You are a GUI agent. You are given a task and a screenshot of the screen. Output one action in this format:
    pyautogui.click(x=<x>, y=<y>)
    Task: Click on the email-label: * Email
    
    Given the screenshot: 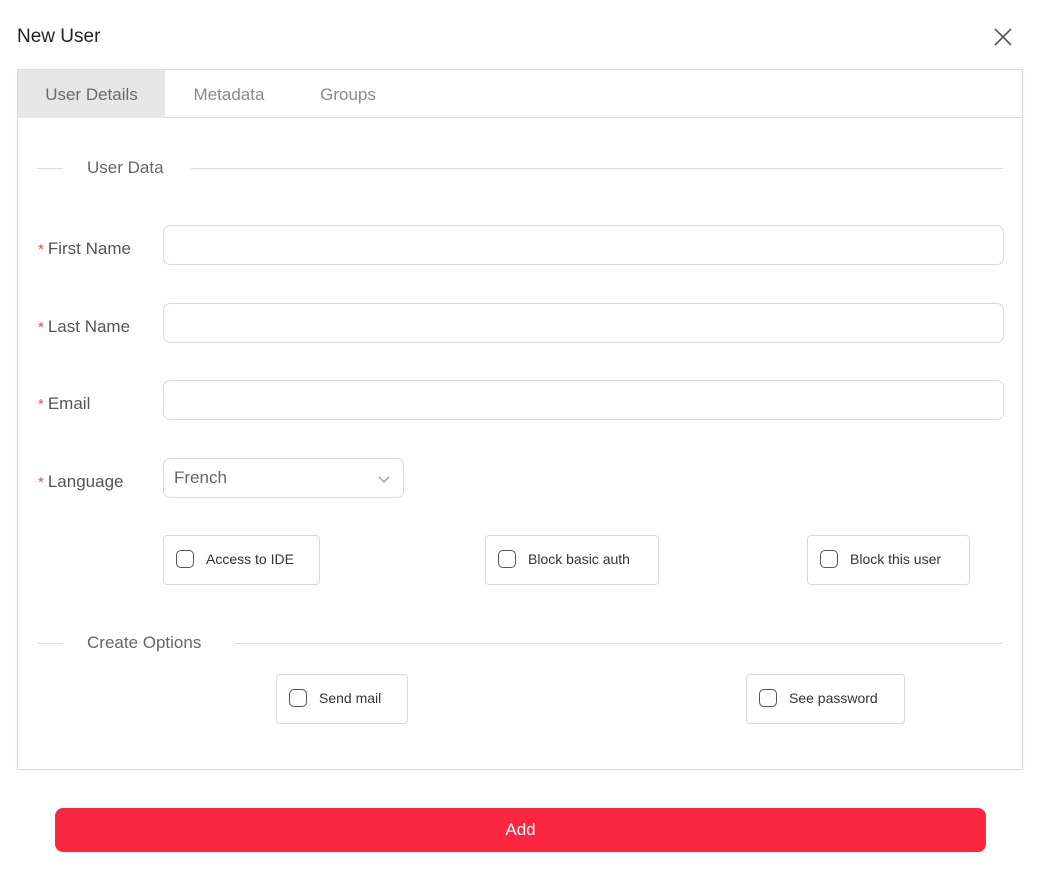 What is the action you would take?
    pyautogui.click(x=64, y=403)
    